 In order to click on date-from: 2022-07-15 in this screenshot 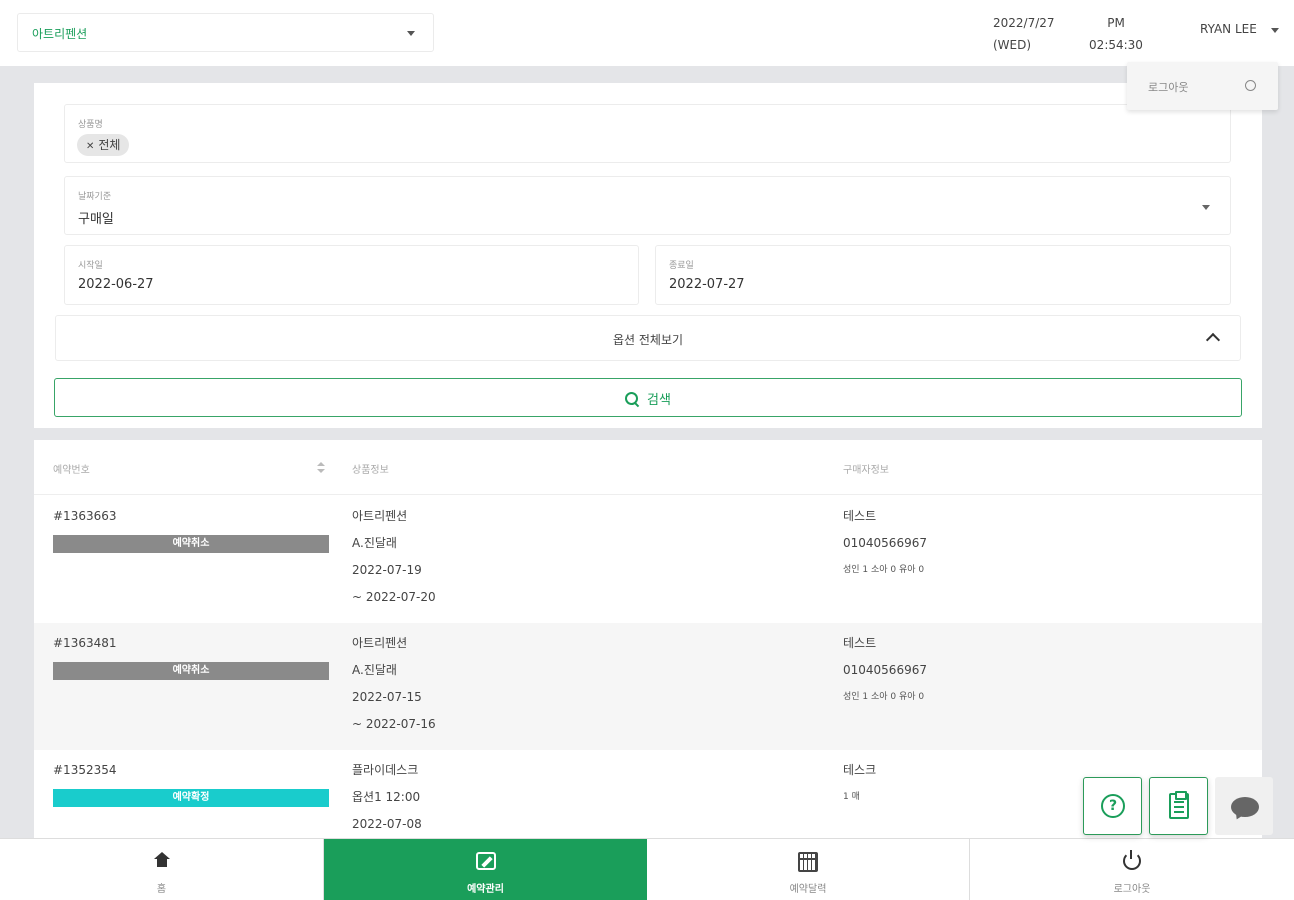, I will do `click(387, 697)`.